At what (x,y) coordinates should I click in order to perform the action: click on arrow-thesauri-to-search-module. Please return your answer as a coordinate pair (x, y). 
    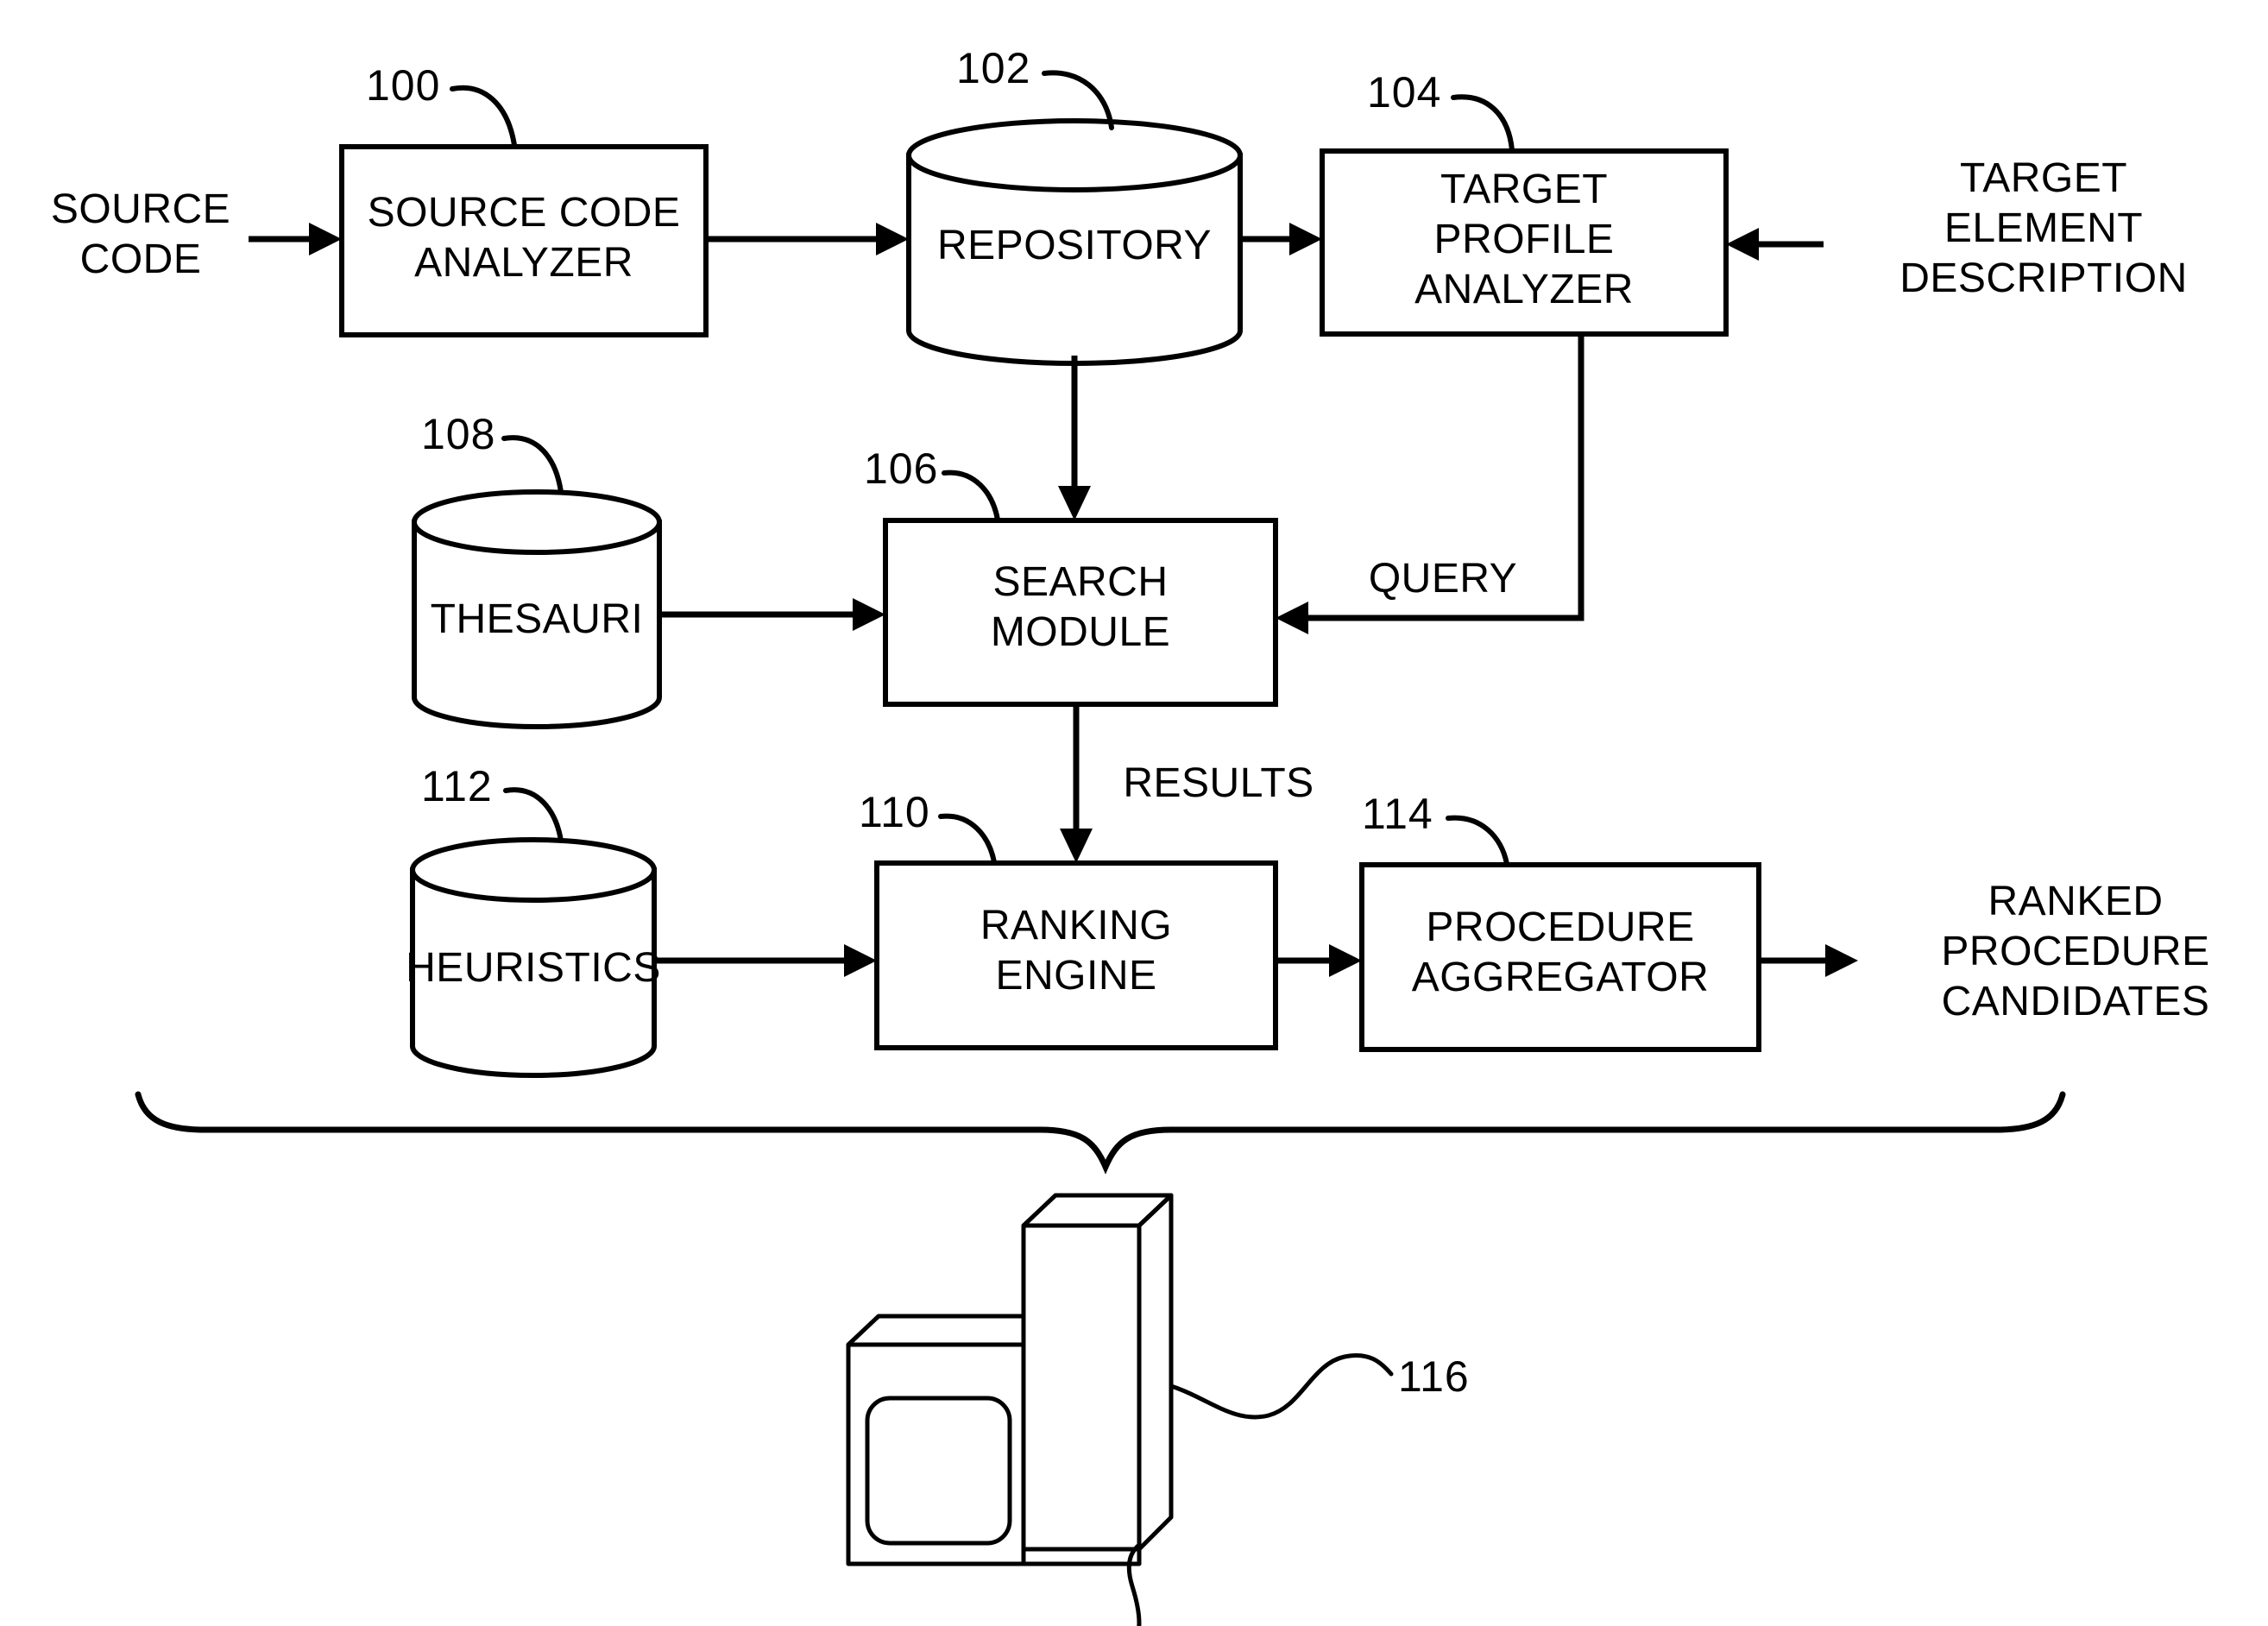
    Looking at the image, I should click on (772, 614).